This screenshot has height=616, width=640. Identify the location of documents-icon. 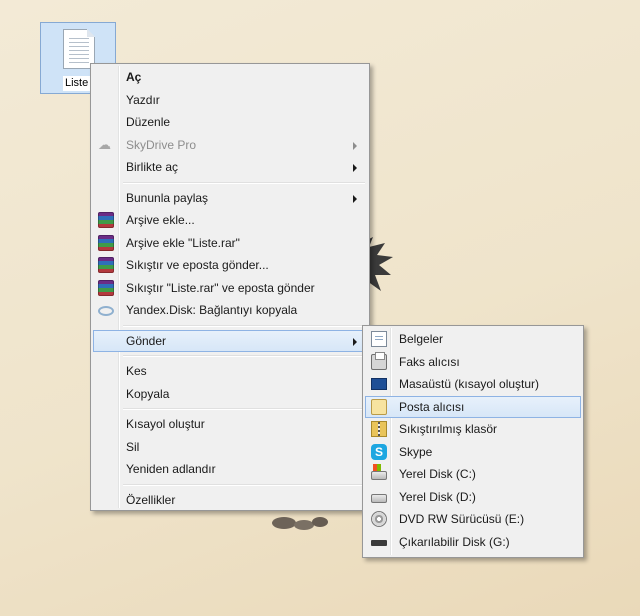
(379, 339).